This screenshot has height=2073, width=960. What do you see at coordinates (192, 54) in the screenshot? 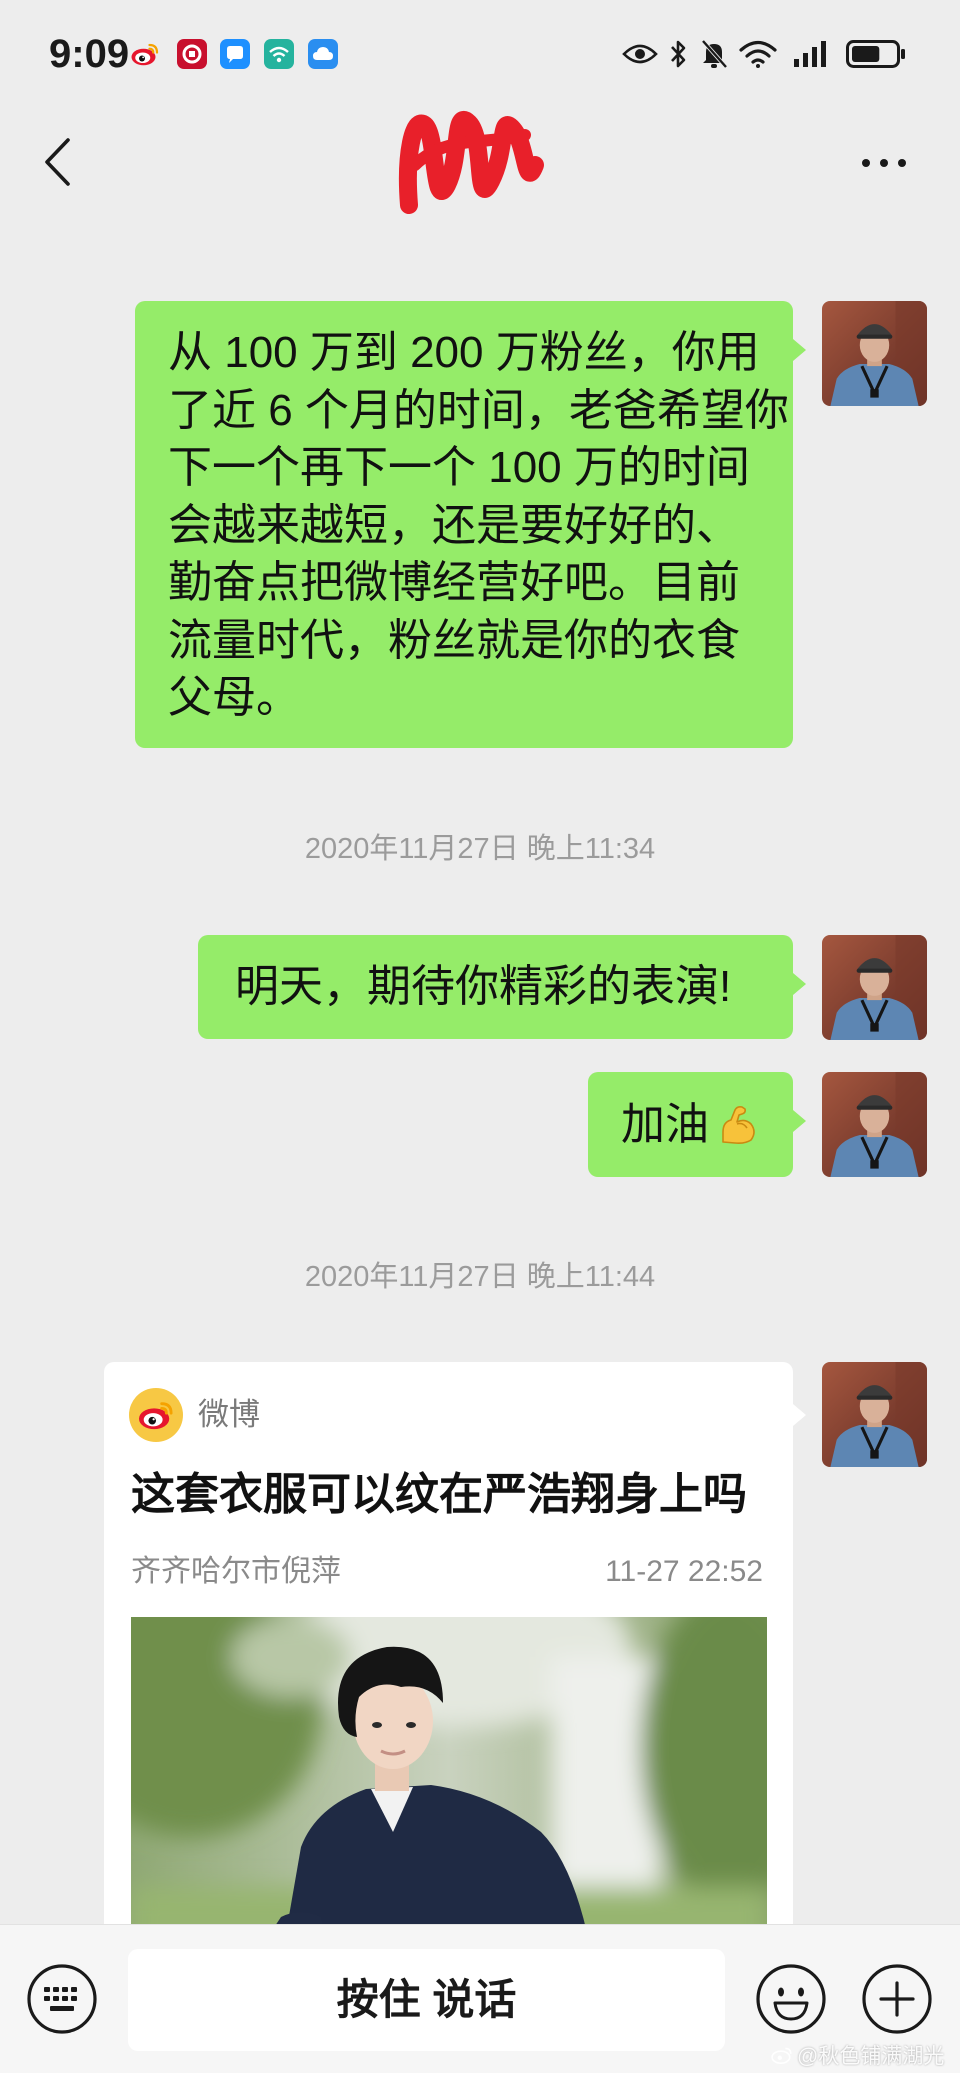
I see `bank-icon` at bounding box center [192, 54].